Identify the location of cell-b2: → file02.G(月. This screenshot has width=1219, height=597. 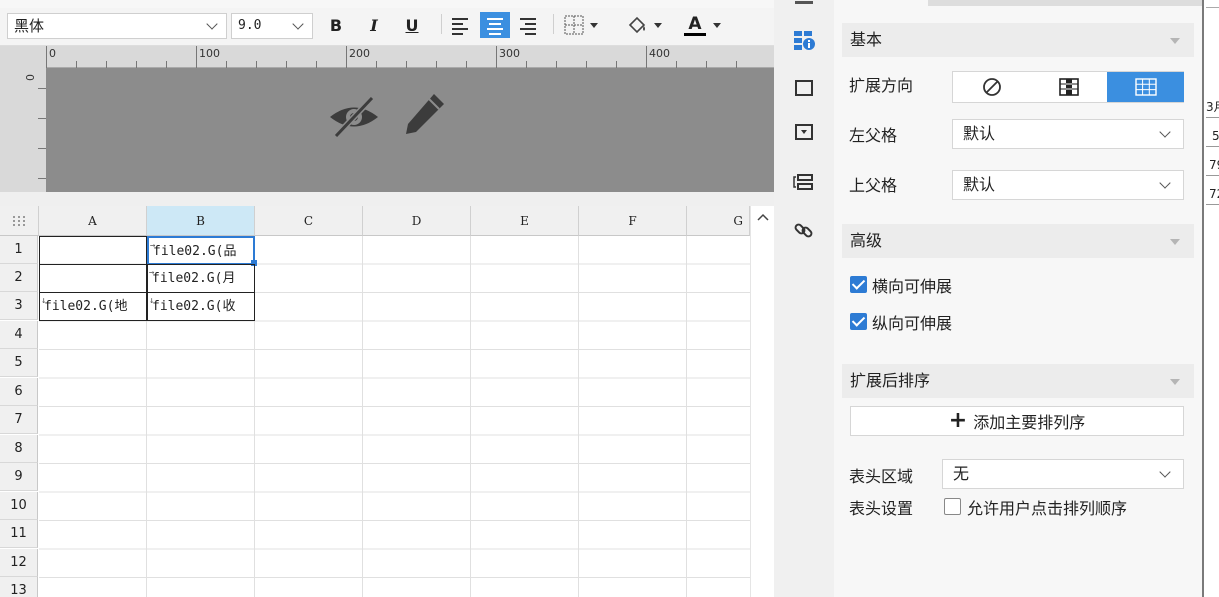
(201, 278).